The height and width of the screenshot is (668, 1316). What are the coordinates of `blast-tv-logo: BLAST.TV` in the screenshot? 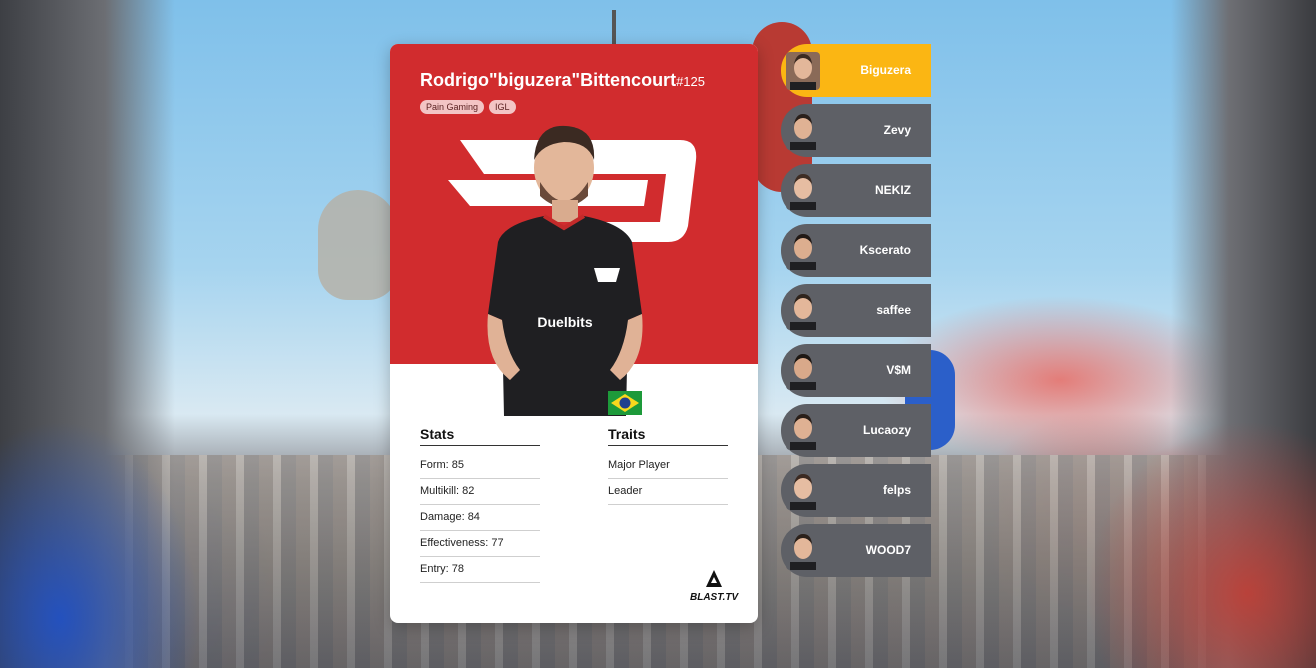 It's located at (714, 586).